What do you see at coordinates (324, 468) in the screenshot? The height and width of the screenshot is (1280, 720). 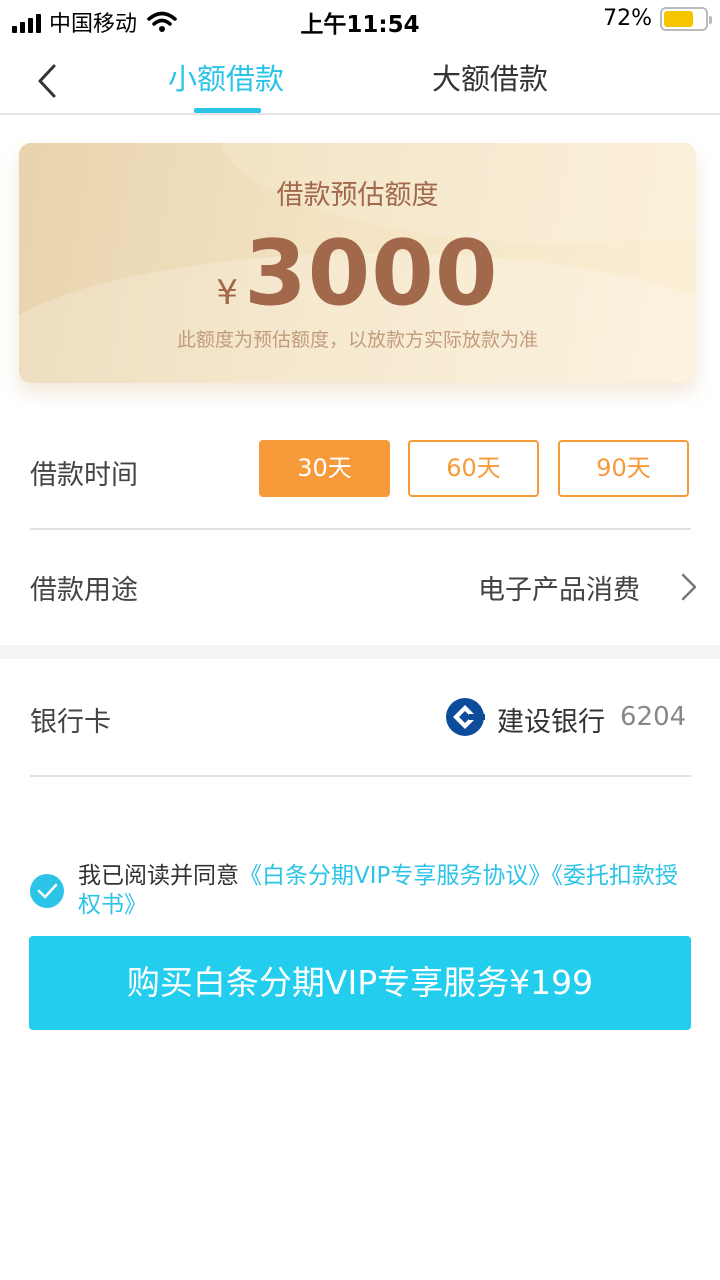 I see `term-option-30: 30天` at bounding box center [324, 468].